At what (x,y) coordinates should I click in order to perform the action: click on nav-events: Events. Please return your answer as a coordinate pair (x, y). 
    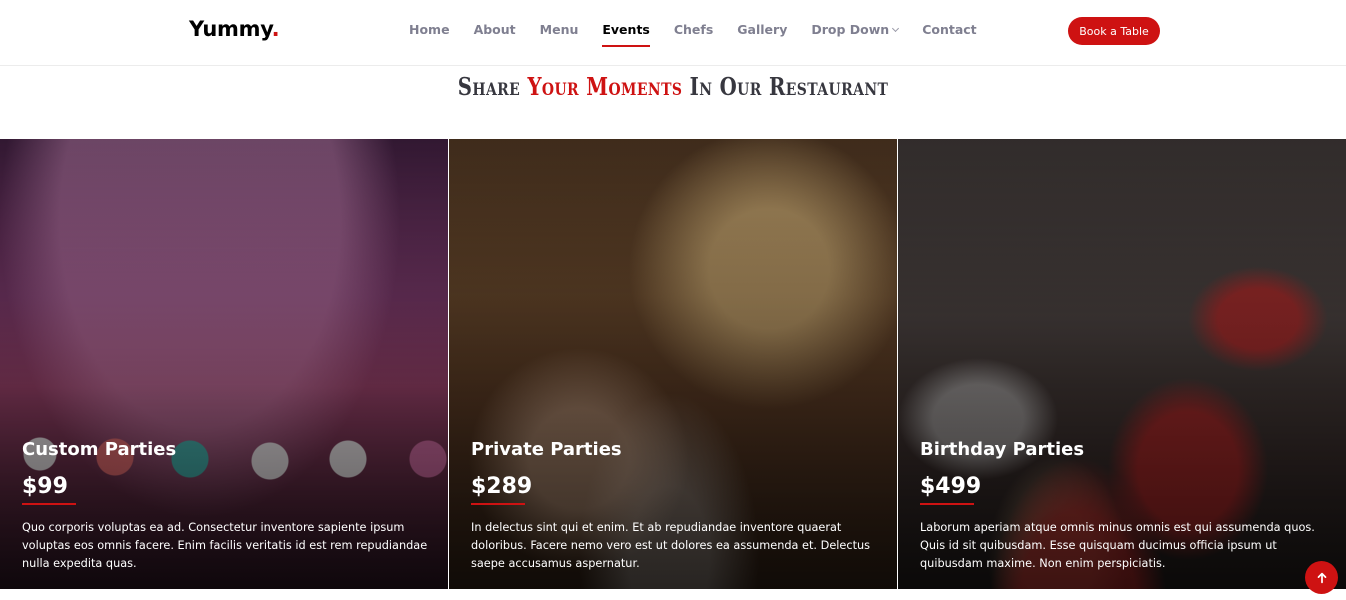
    Looking at the image, I should click on (626, 34).